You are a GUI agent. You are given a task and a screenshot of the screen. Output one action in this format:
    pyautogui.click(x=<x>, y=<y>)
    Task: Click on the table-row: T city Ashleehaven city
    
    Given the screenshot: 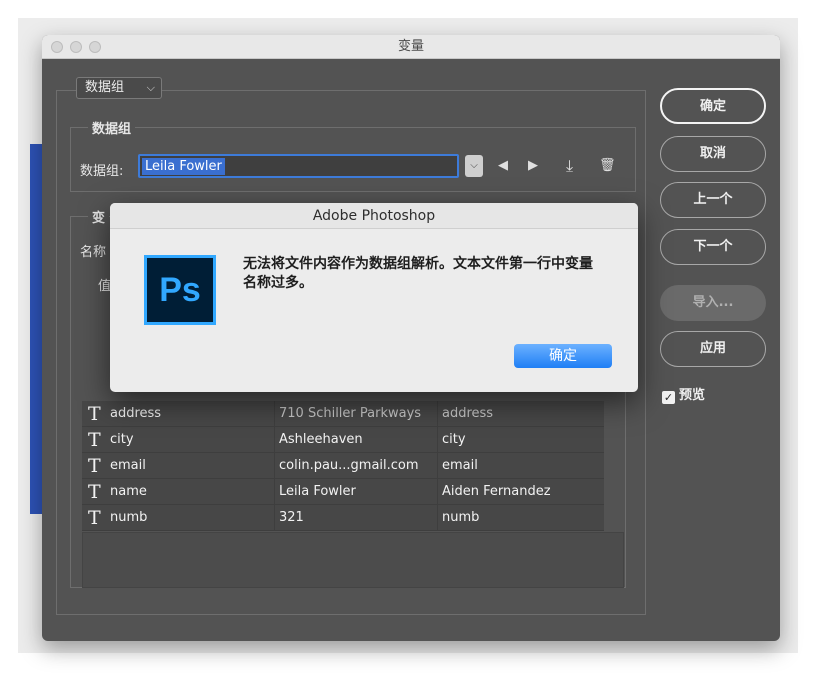 What is the action you would take?
    pyautogui.click(x=343, y=440)
    